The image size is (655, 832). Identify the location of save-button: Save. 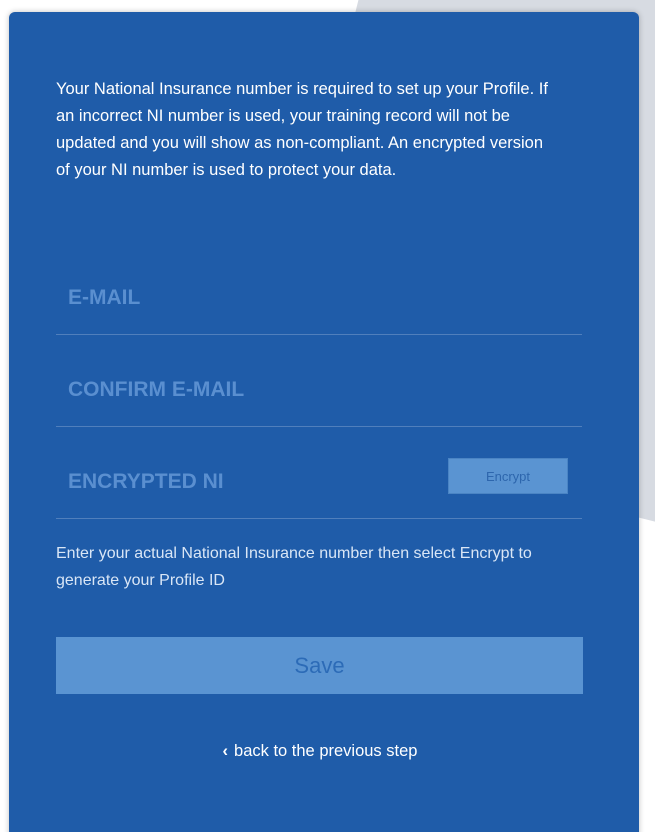
(319, 665).